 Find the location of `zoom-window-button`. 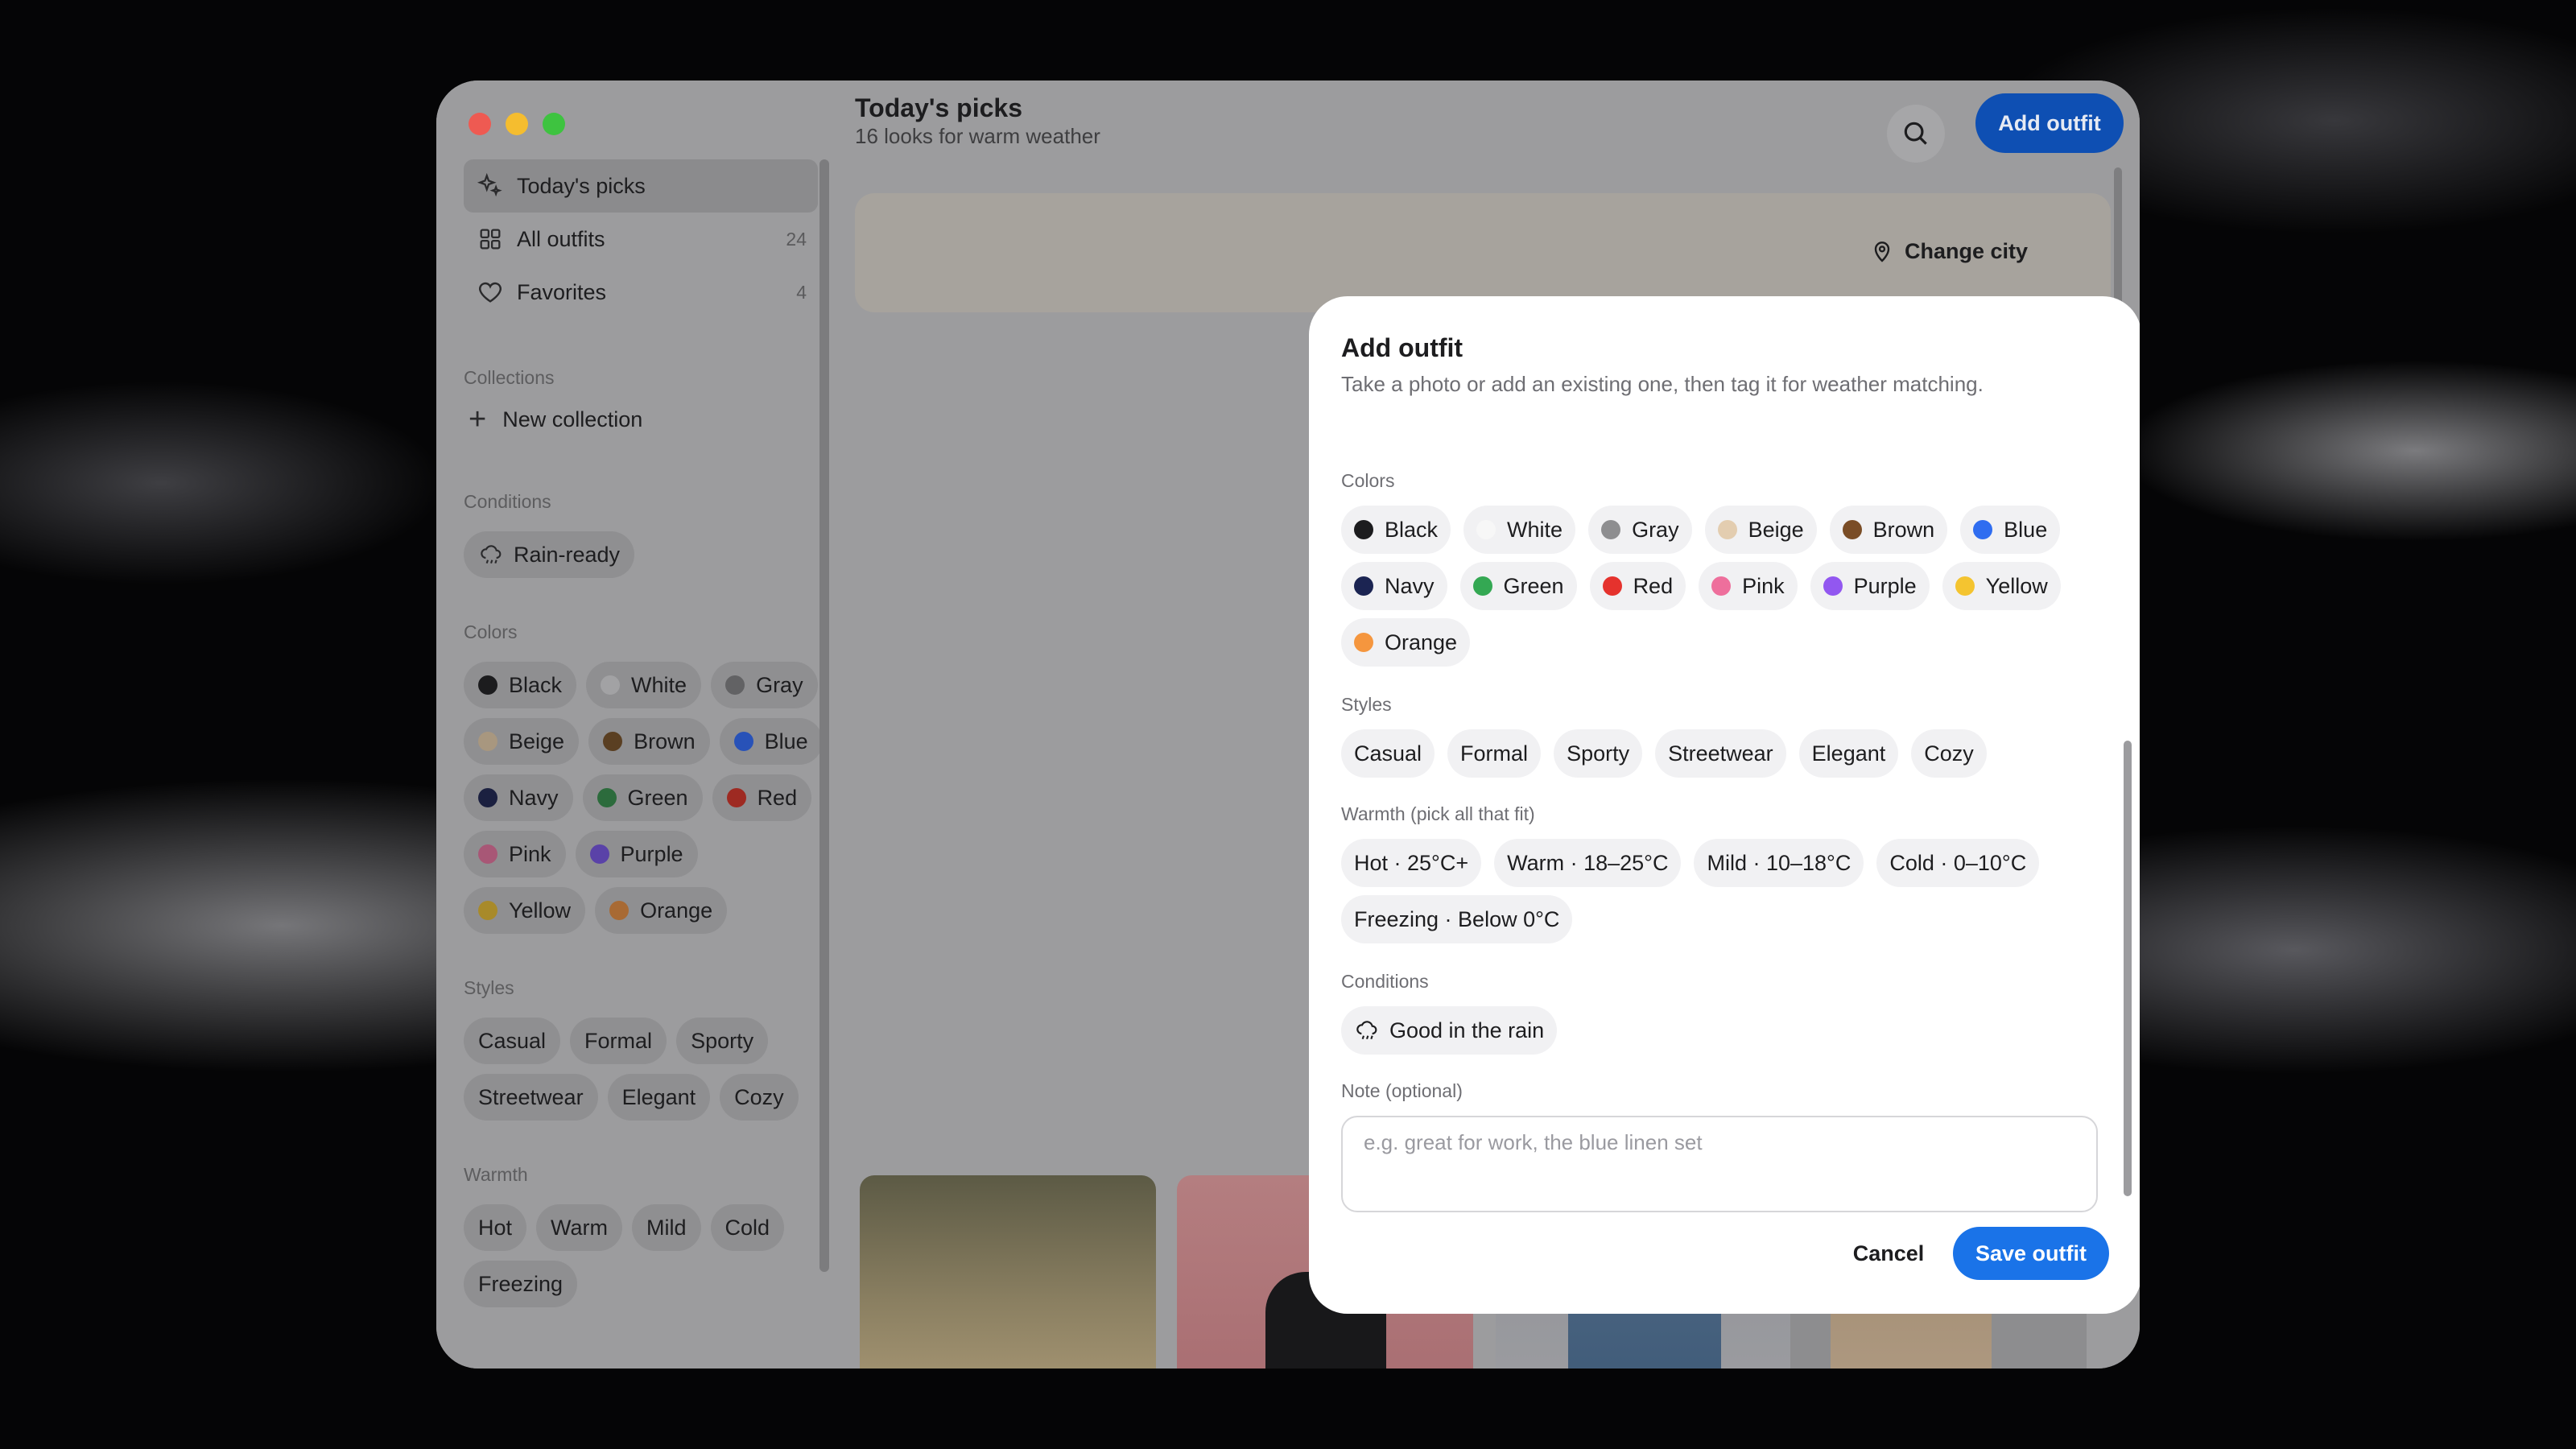

zoom-window-button is located at coordinates (554, 124).